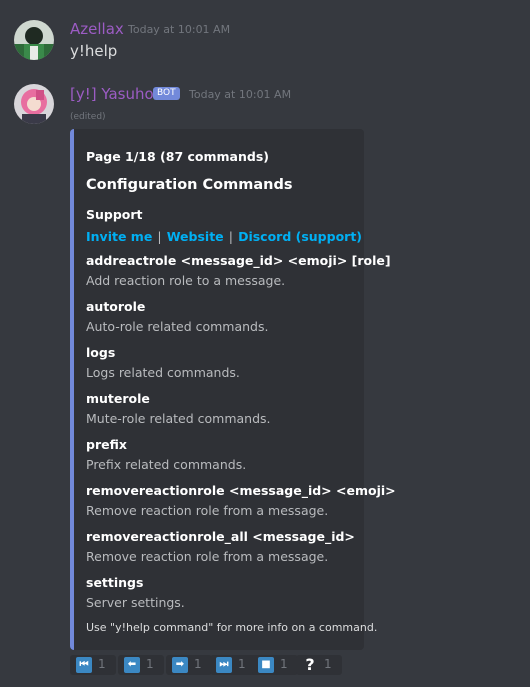 Image resolution: width=530 pixels, height=687 pixels. Describe the element at coordinates (118, 398) in the screenshot. I see `field-name: muterole` at that location.